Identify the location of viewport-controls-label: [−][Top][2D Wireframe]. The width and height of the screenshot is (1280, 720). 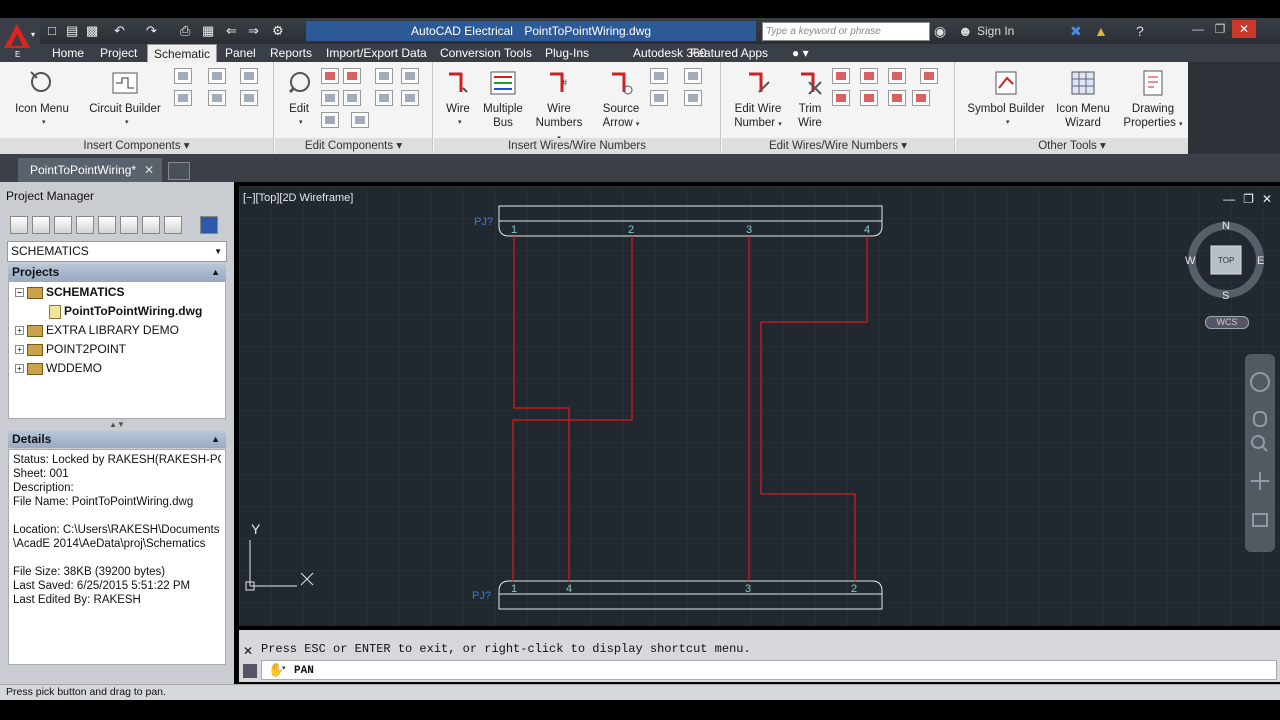
(298, 198).